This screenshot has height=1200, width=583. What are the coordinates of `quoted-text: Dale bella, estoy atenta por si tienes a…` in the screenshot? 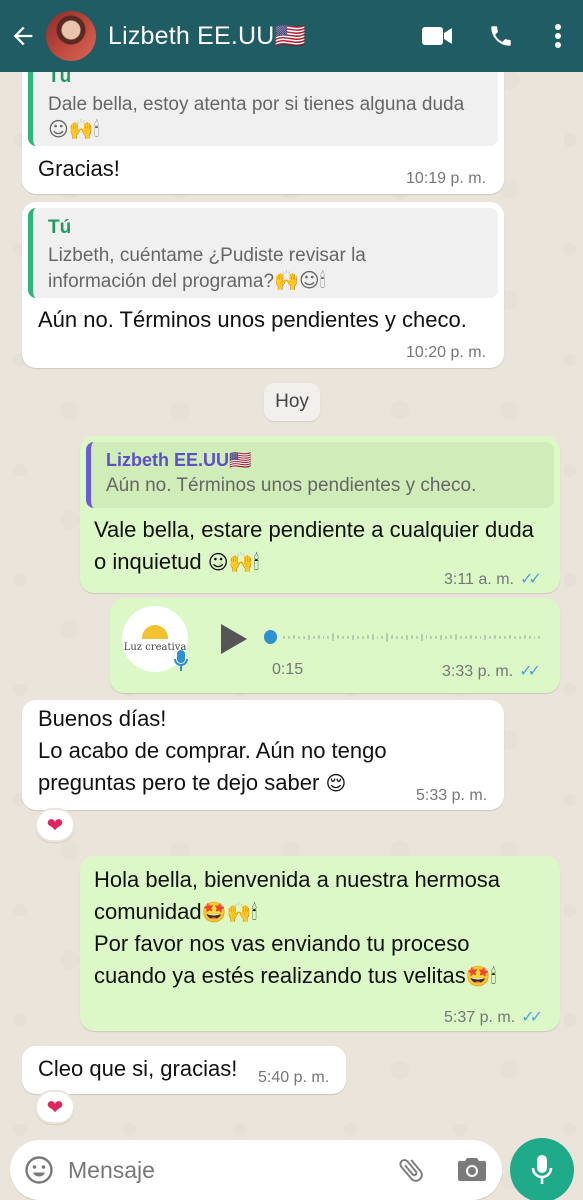 It's located at (256, 117).